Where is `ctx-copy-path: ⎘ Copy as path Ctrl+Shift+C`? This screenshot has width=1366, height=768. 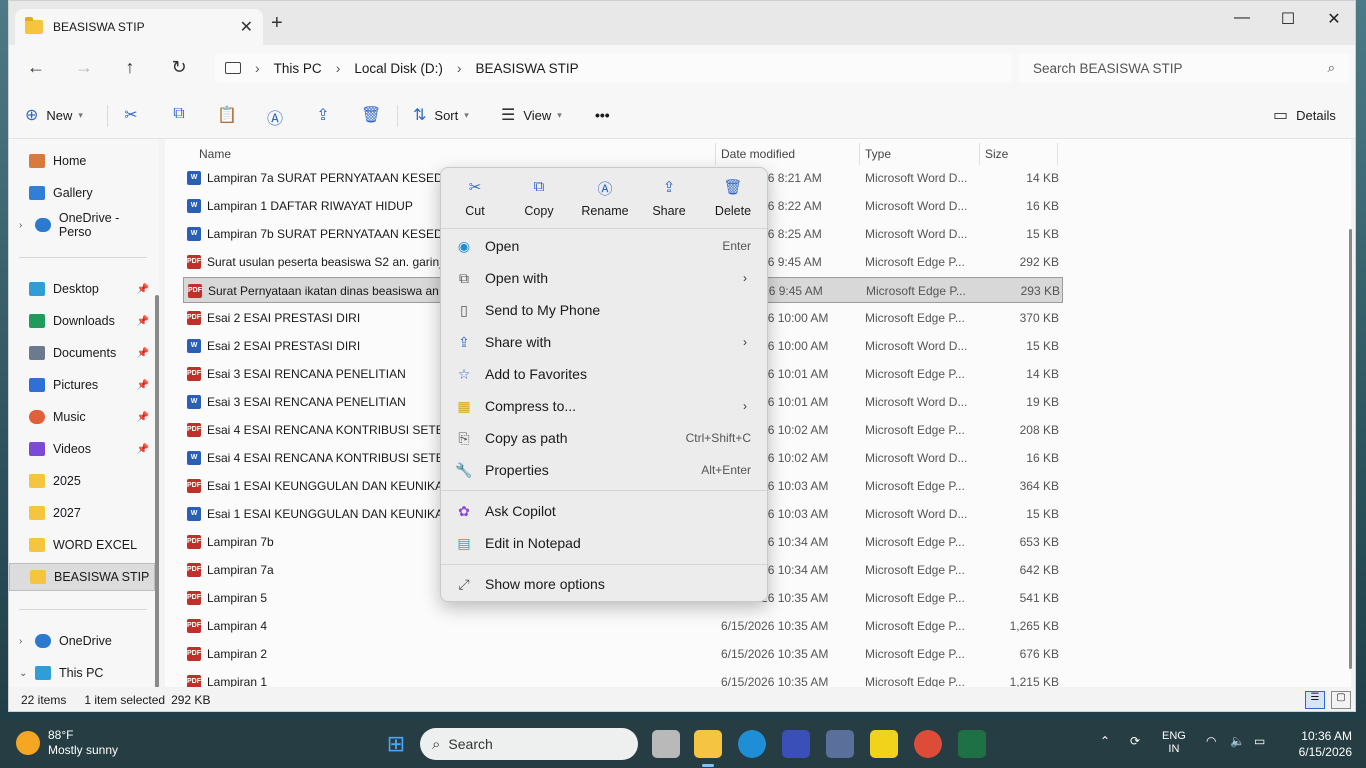 ctx-copy-path: ⎘ Copy as path Ctrl+Shift+C is located at coordinates (604, 438).